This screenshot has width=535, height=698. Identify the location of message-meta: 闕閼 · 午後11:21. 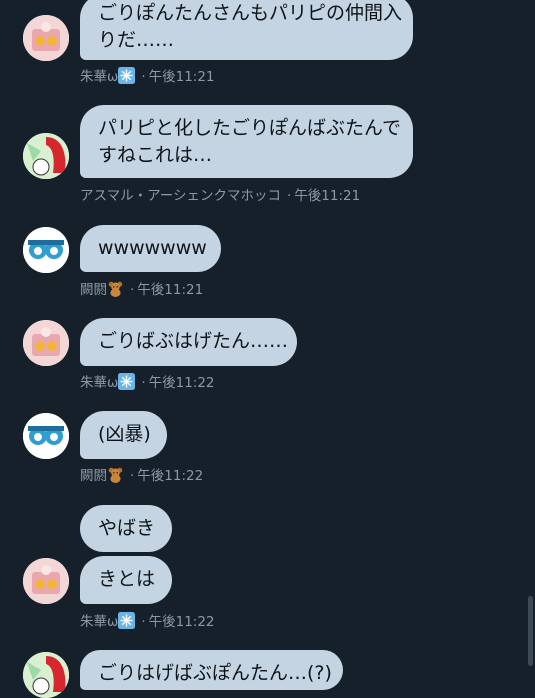
(142, 289).